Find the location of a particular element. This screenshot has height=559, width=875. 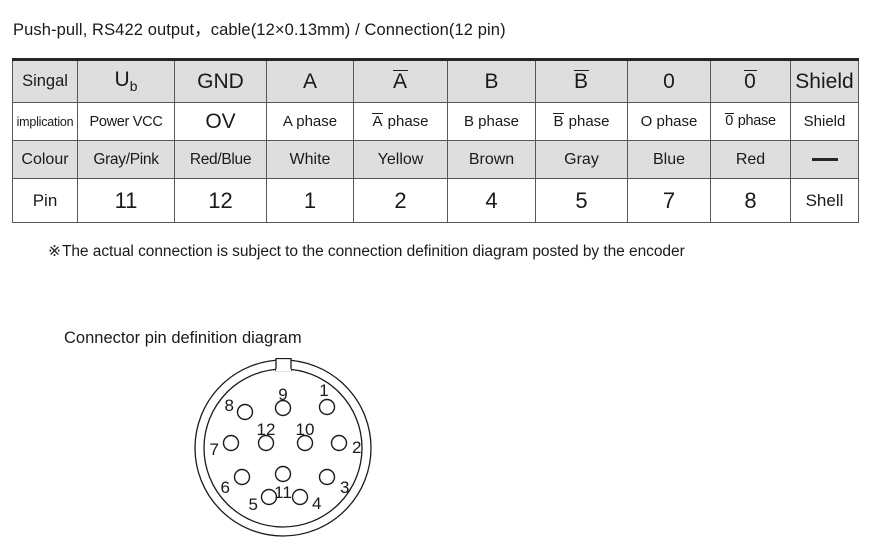

cell-colour-4: Brown is located at coordinates (491, 159).